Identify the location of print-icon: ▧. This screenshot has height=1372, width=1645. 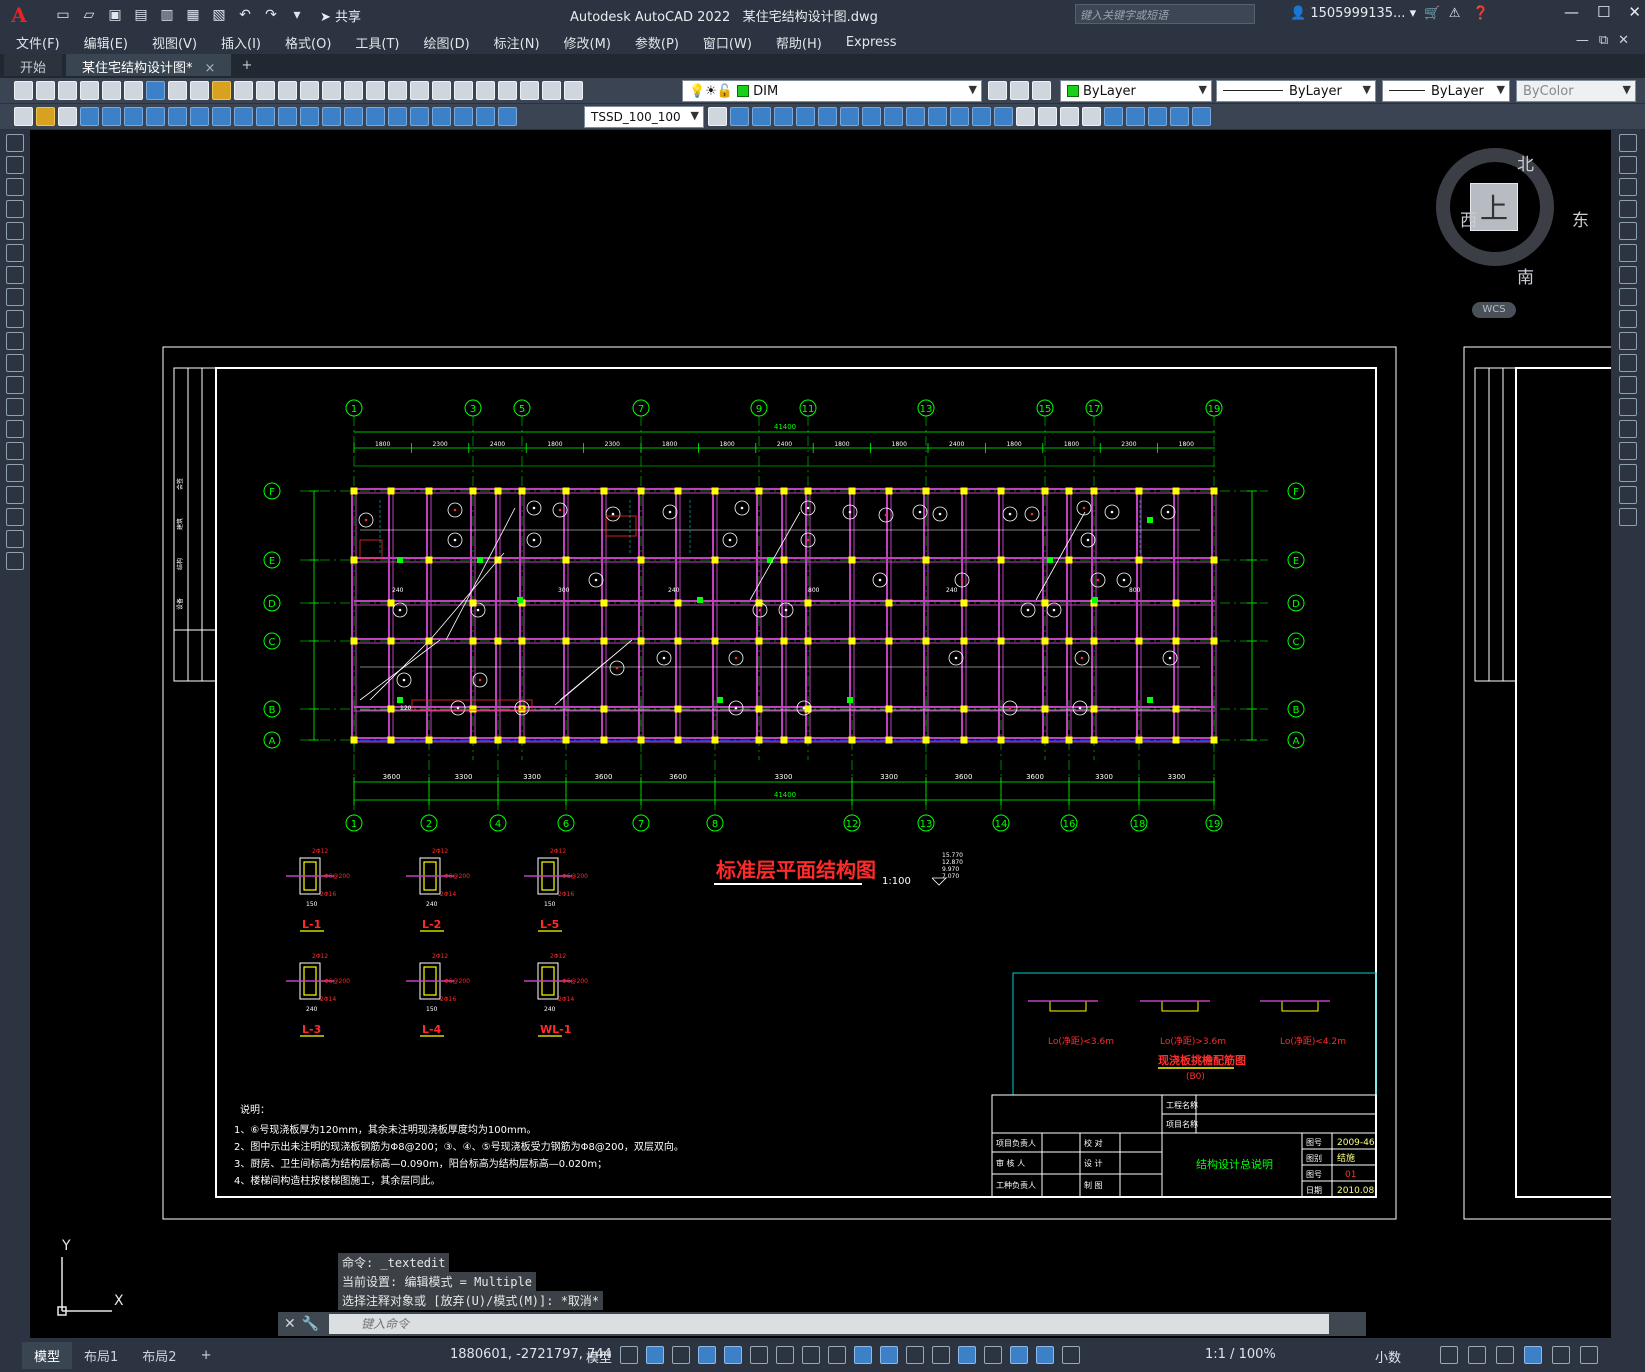
(219, 15).